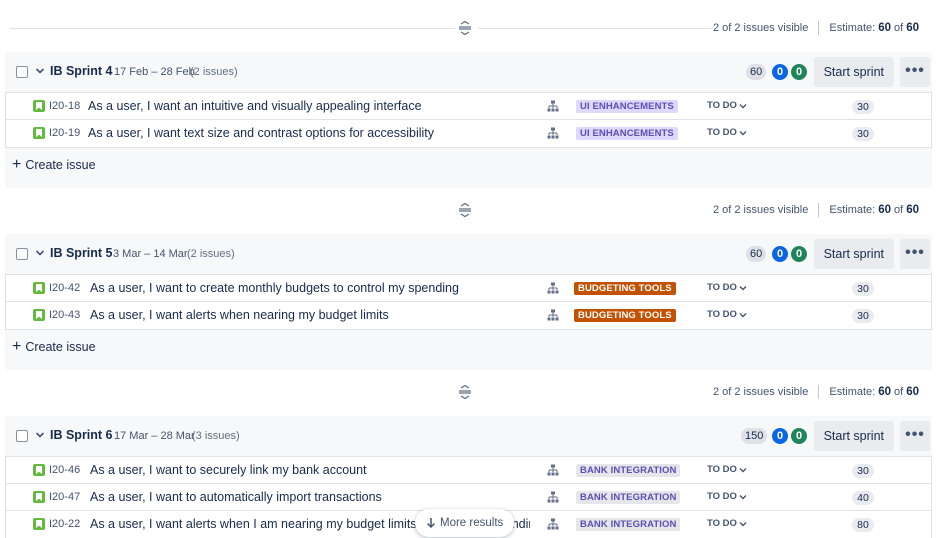  Describe the element at coordinates (64, 497) in the screenshot. I see `issue-key: I20-47` at that location.